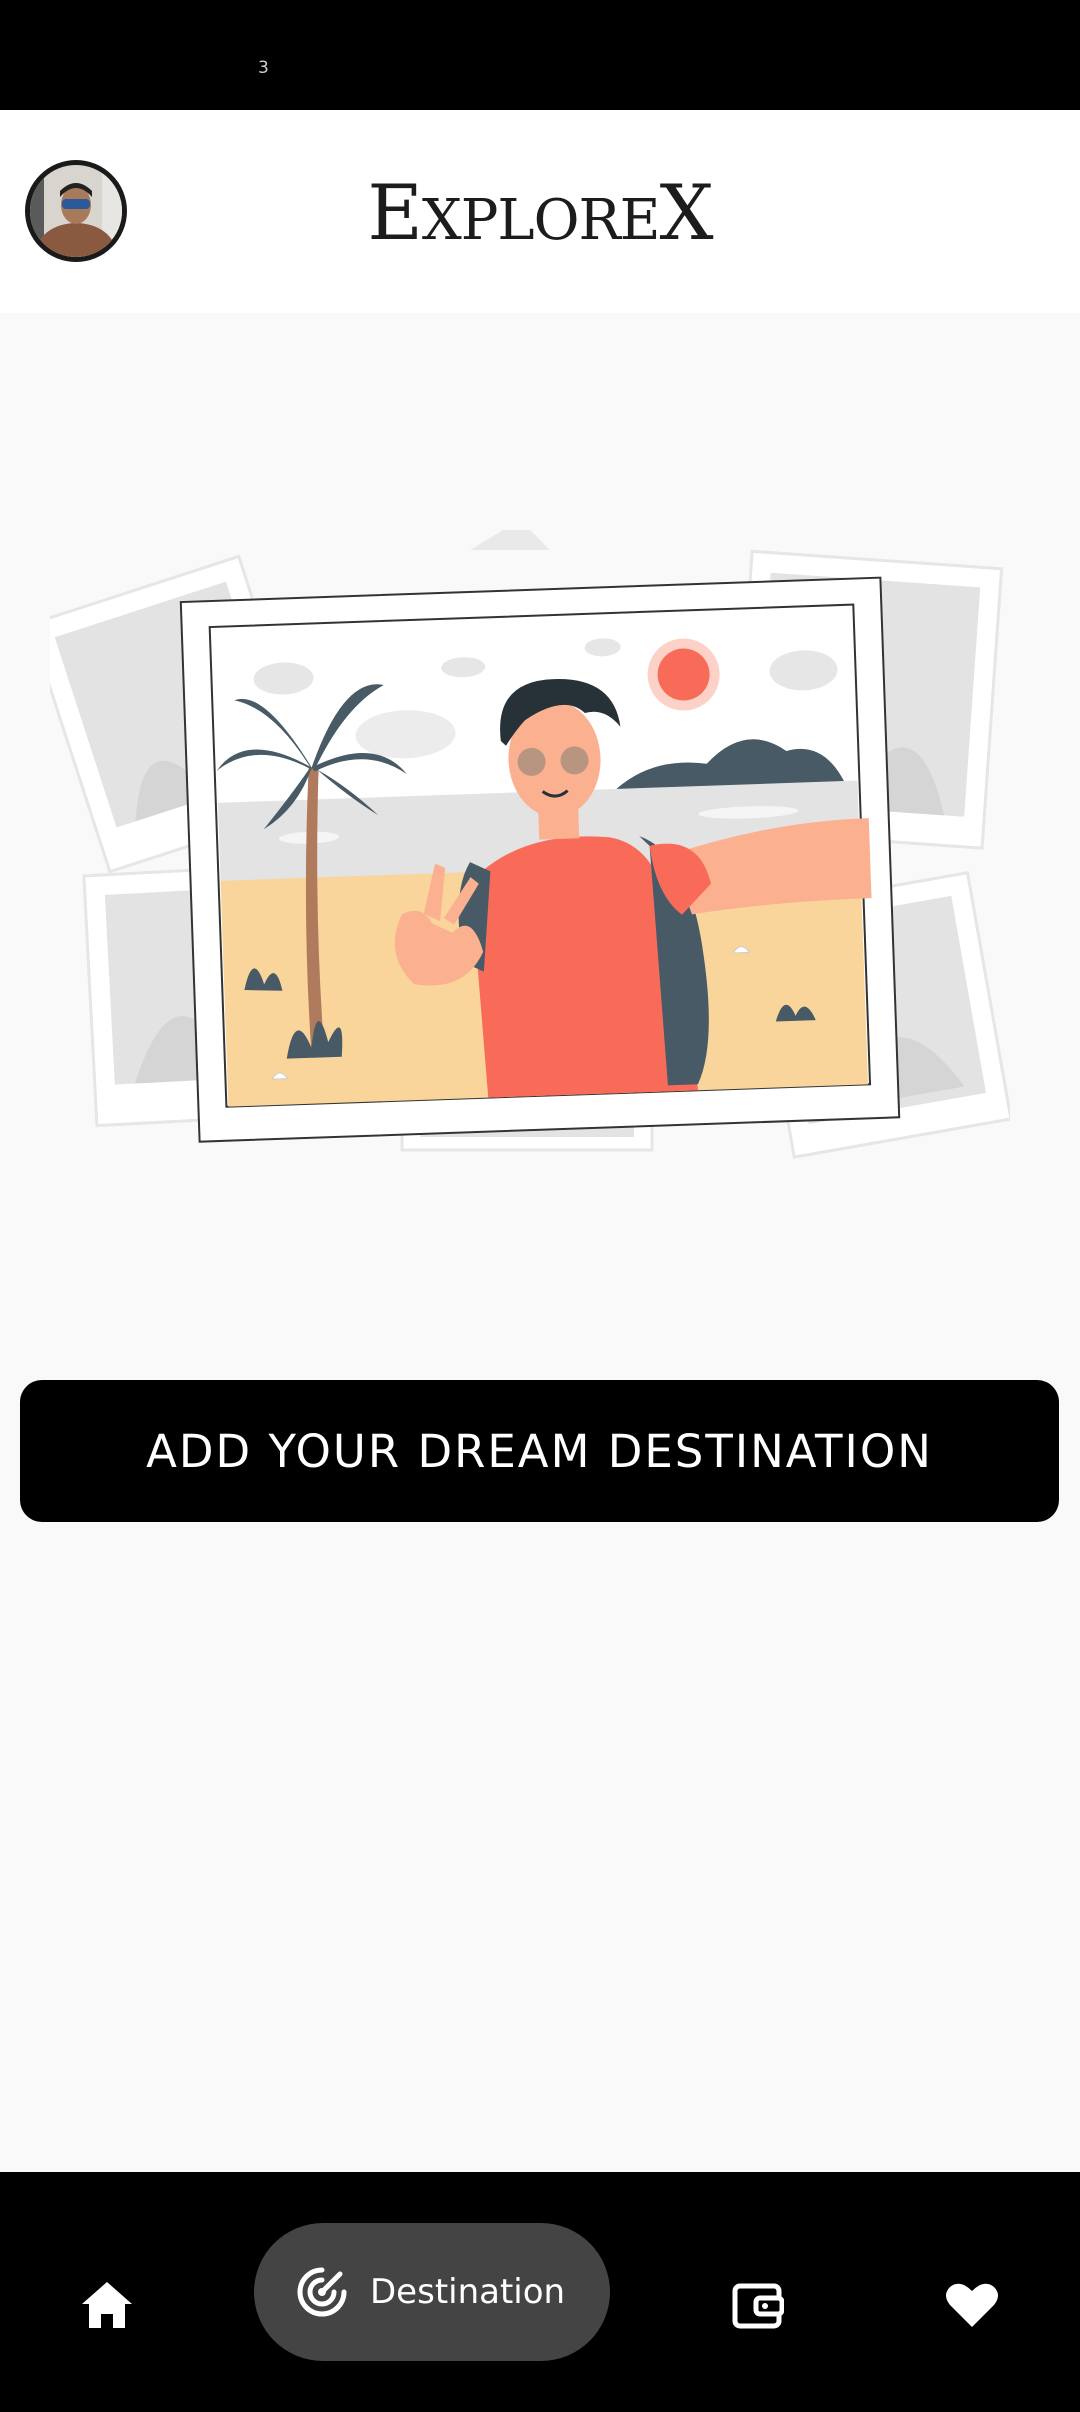  Describe the element at coordinates (394, 212) in the screenshot. I see `app-title-part-1: E` at that location.